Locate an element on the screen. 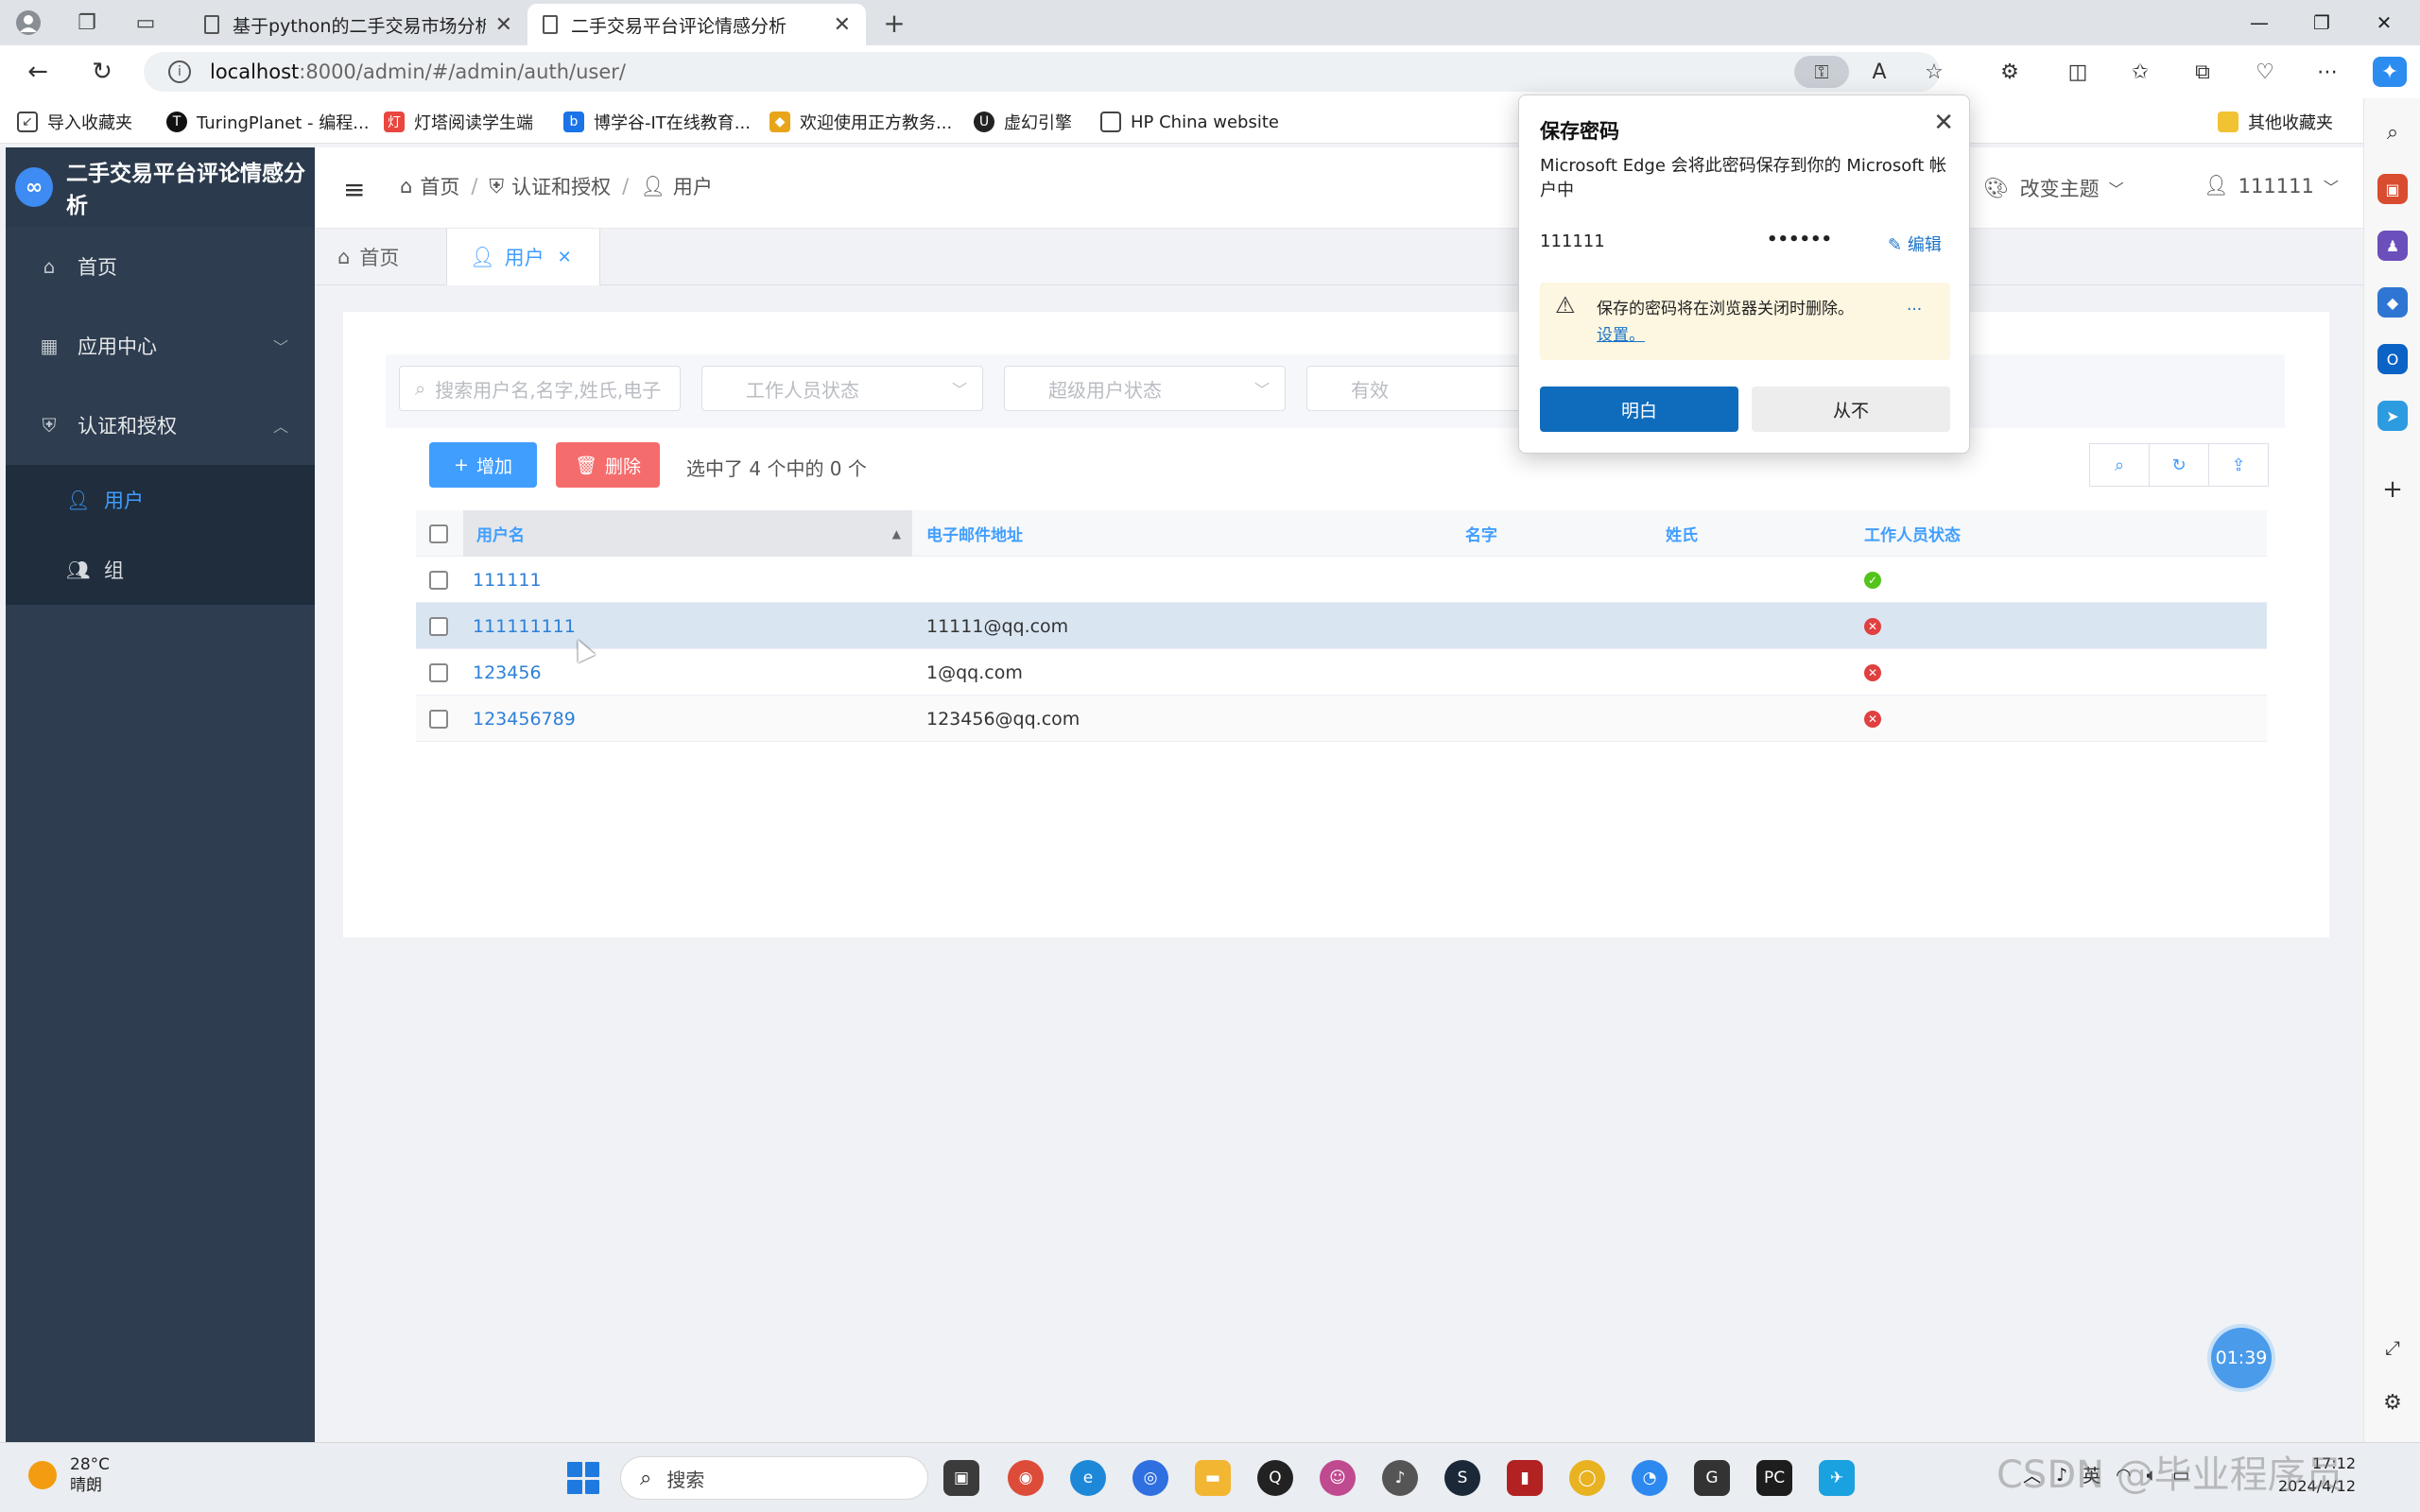 Image resolution: width=2420 pixels, height=1512 pixels. export-tool-button: ⇪ is located at coordinates (2238, 465).